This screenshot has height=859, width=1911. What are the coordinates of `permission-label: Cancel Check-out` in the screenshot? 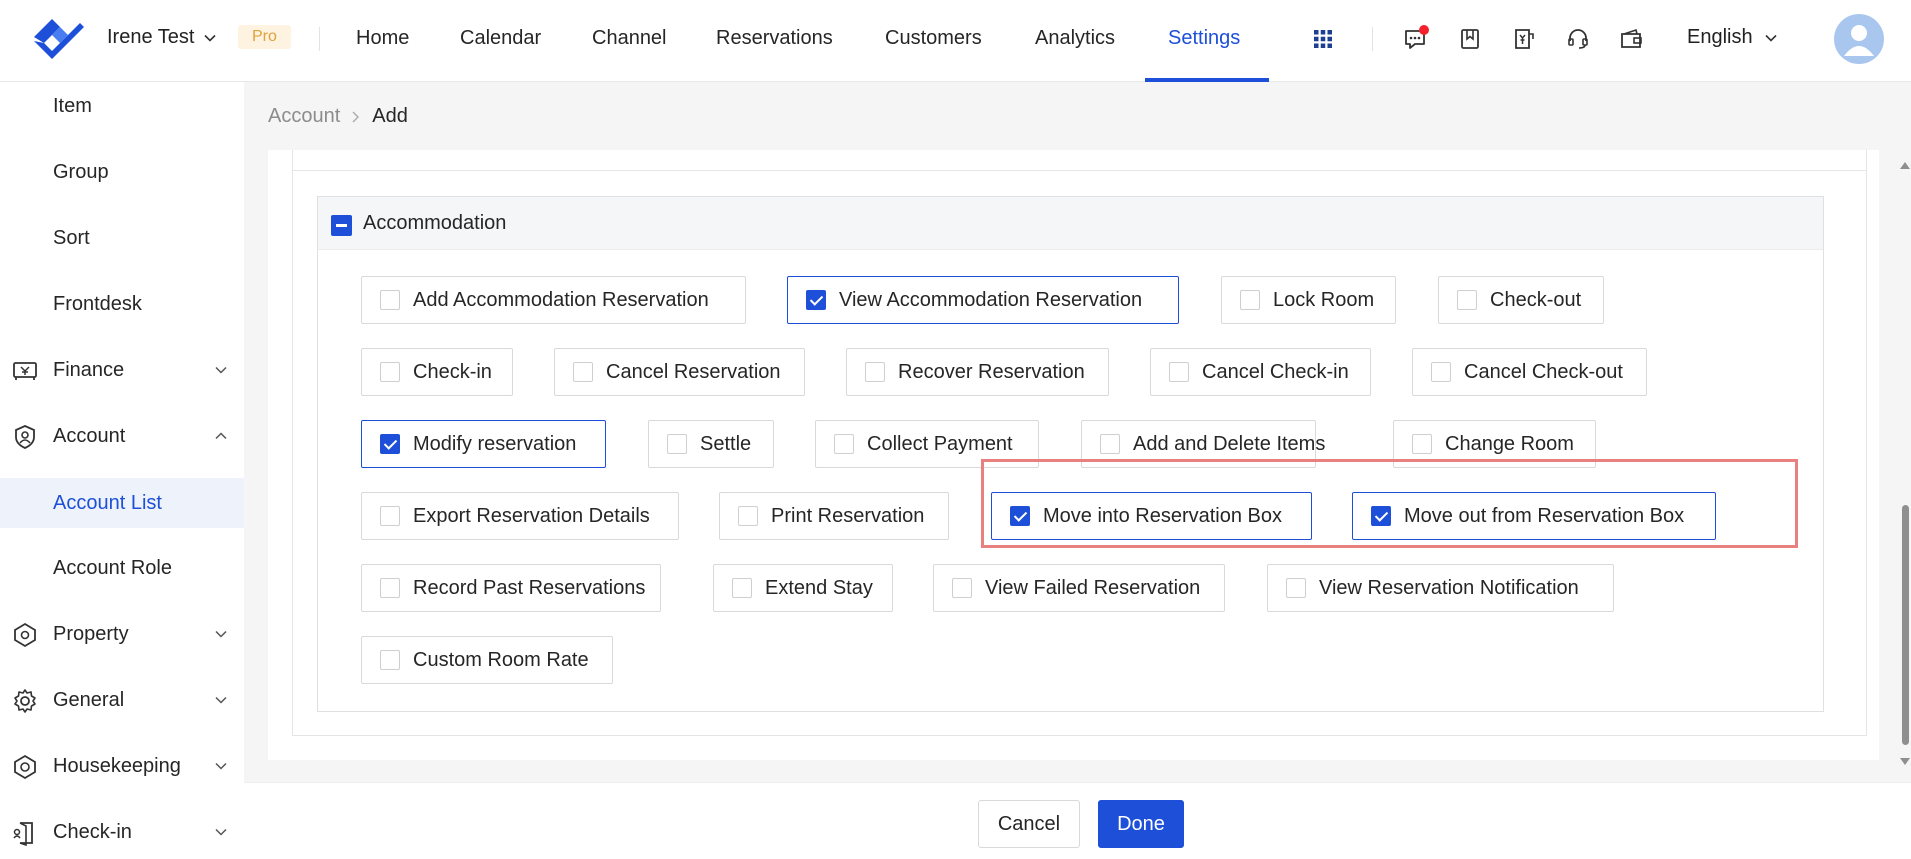 It's located at (1543, 372).